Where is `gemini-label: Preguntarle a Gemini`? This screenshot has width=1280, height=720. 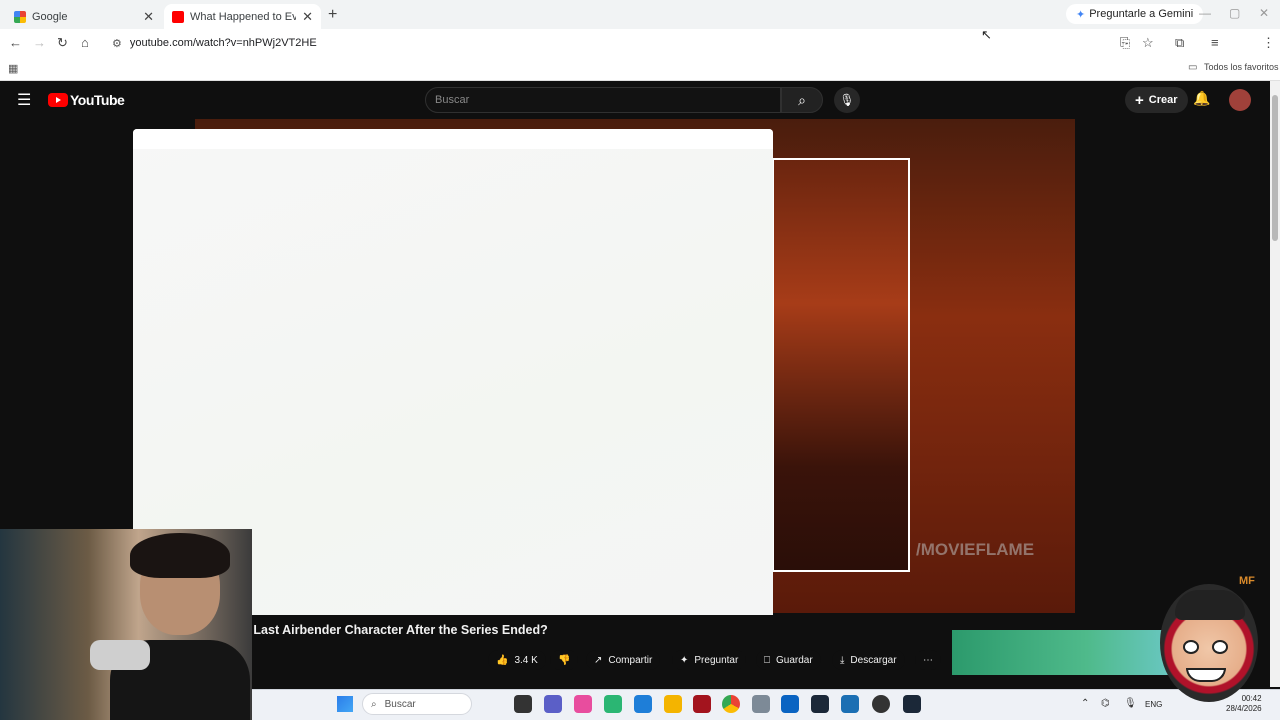
gemini-label: Preguntarle a Gemini is located at coordinates (1141, 14).